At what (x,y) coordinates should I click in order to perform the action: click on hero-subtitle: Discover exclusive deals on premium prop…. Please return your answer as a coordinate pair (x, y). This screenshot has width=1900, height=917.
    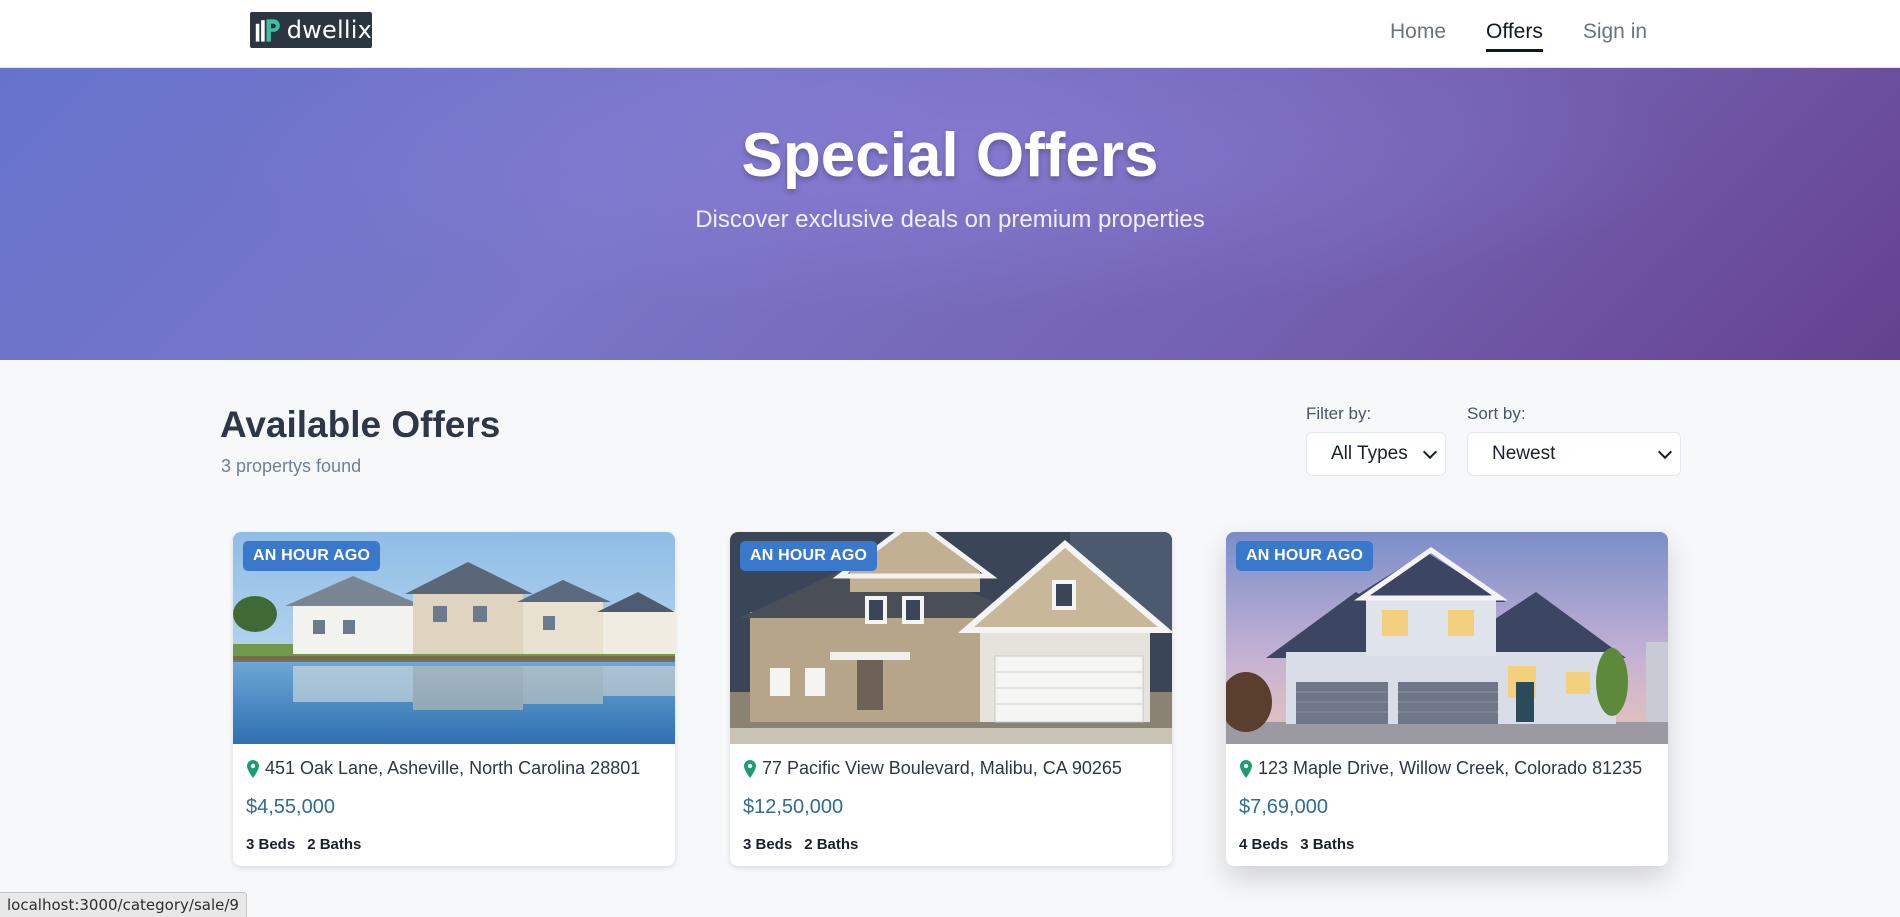
    Looking at the image, I should click on (950, 219).